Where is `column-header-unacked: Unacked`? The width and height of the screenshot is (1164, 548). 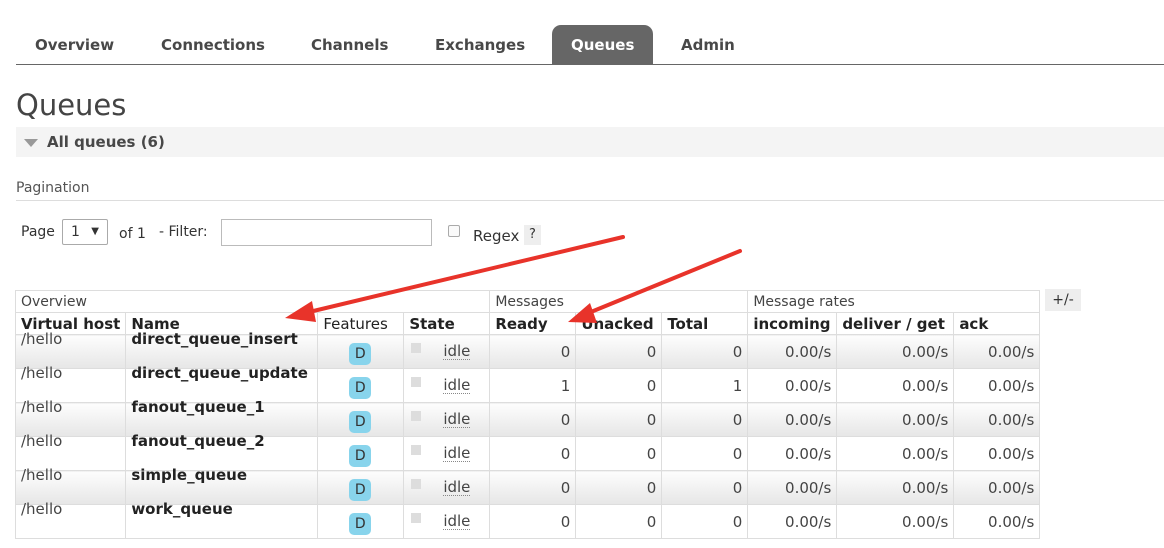 column-header-unacked: Unacked is located at coordinates (619, 323).